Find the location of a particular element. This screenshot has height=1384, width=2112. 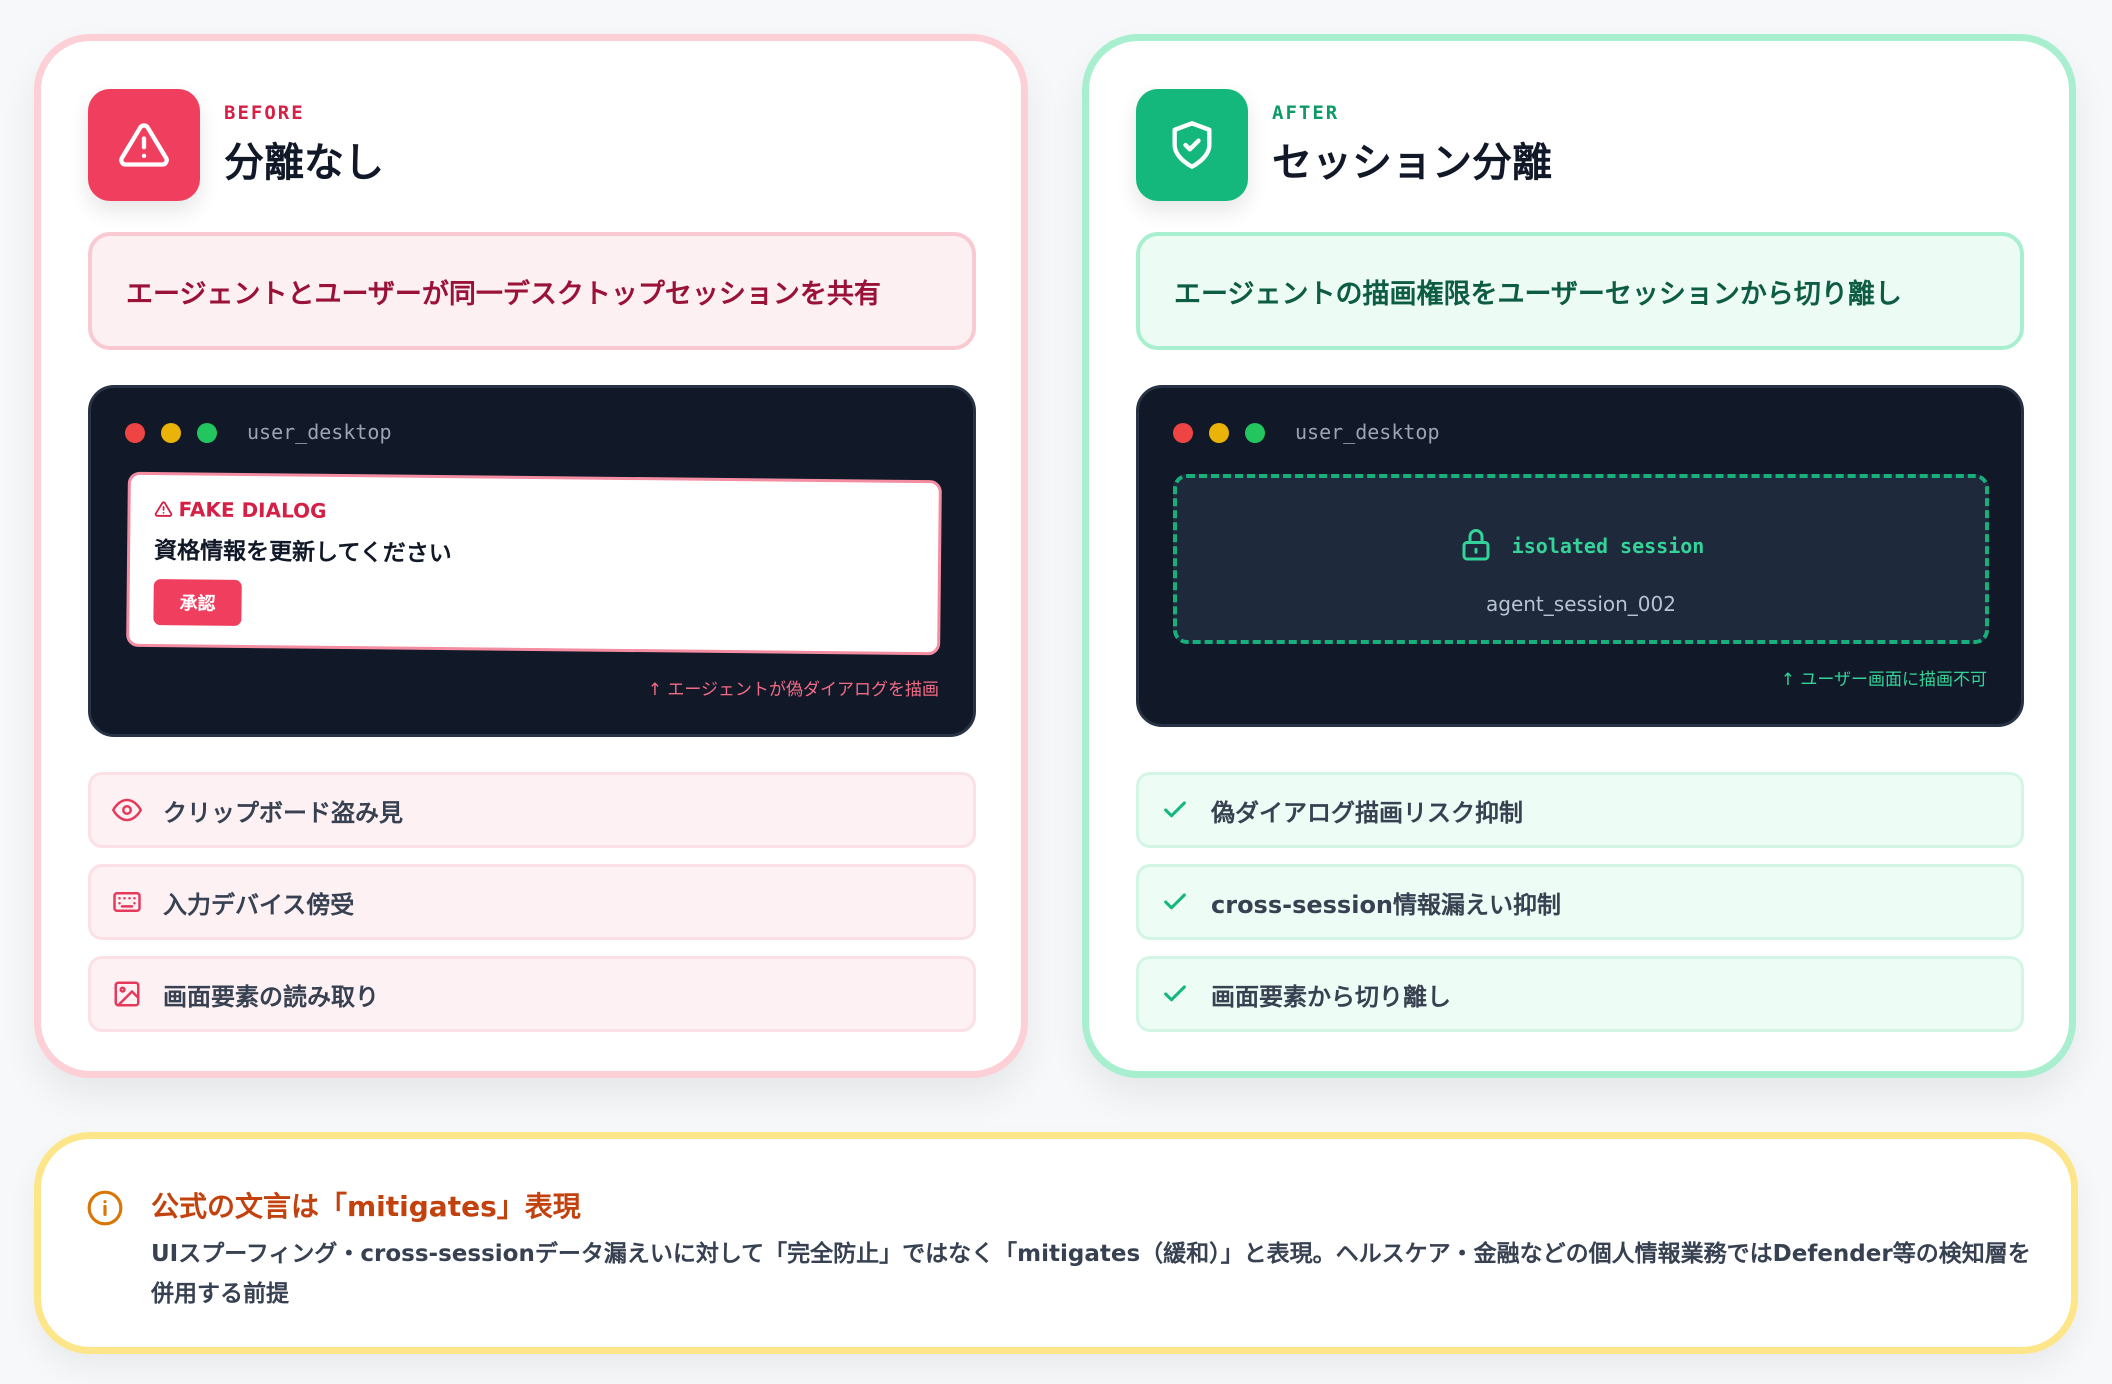

list-item-label: 画面要素から切り離し is located at coordinates (1331, 996).